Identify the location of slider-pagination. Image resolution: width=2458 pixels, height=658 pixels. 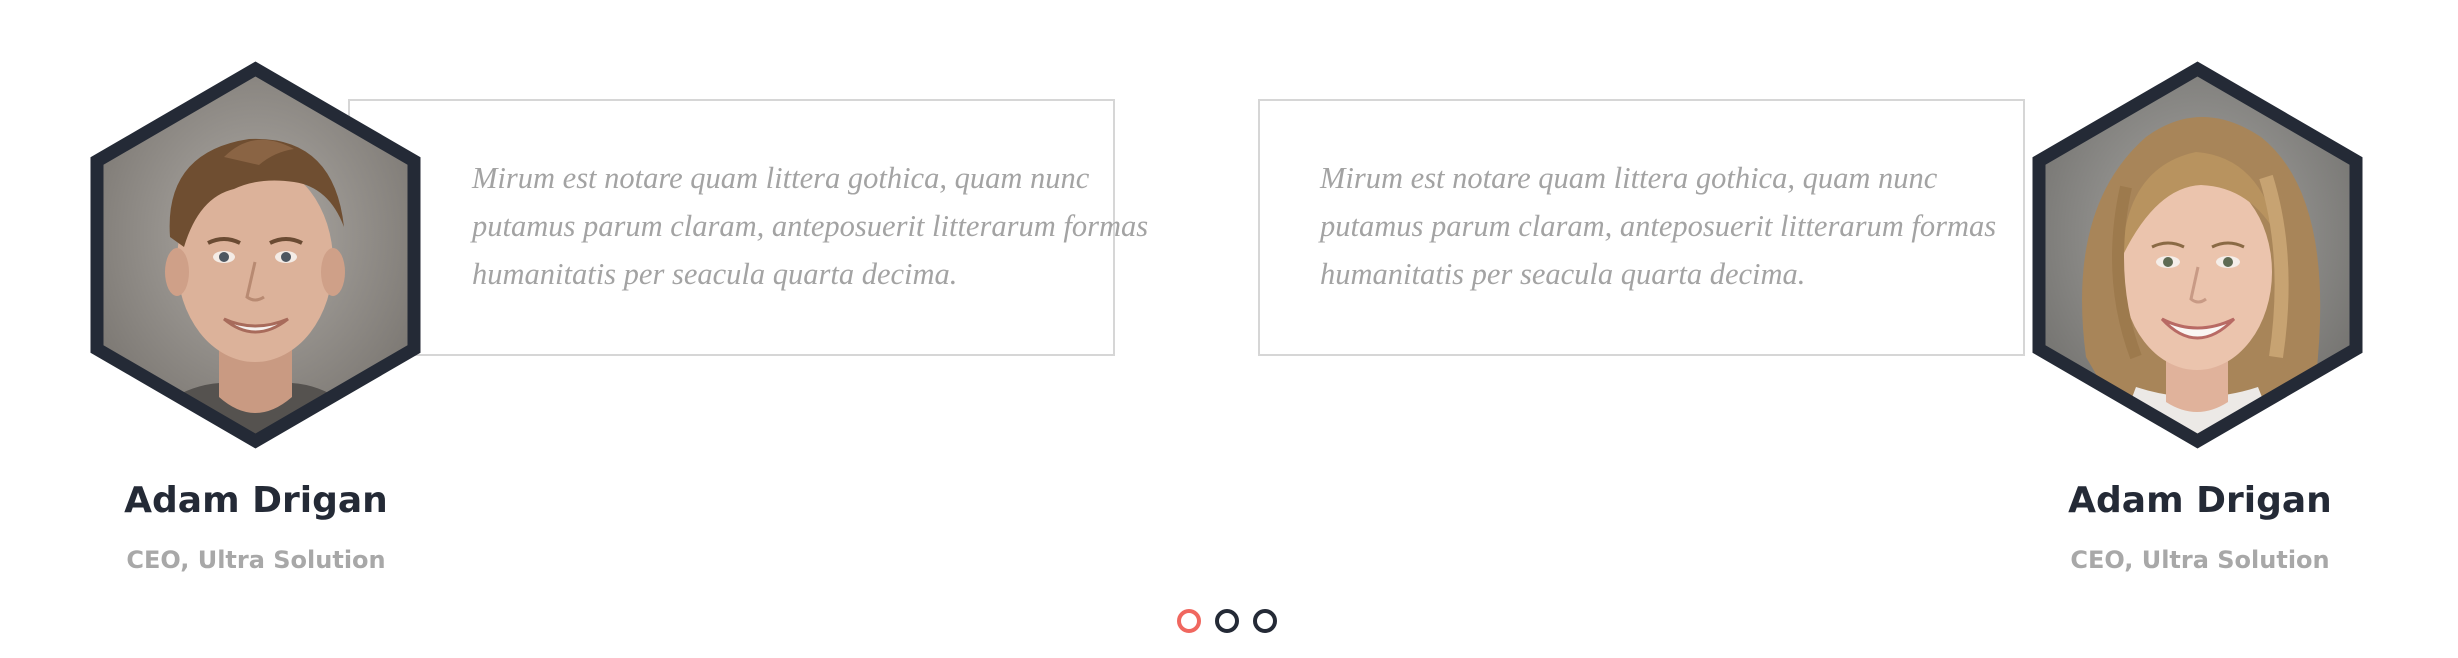
(1227, 621).